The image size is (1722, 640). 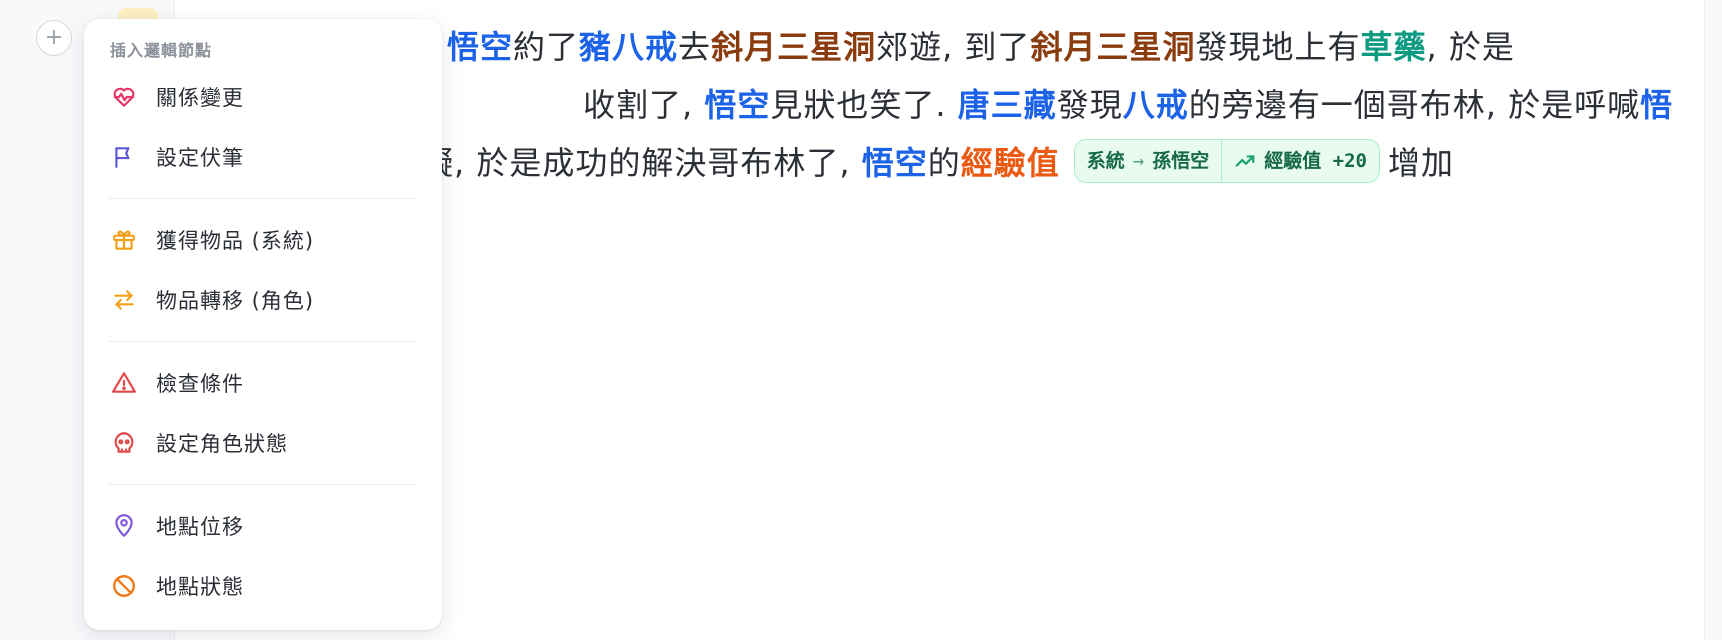 What do you see at coordinates (1181, 161) in the screenshot?
I see `chip-to: 孫悟空` at bounding box center [1181, 161].